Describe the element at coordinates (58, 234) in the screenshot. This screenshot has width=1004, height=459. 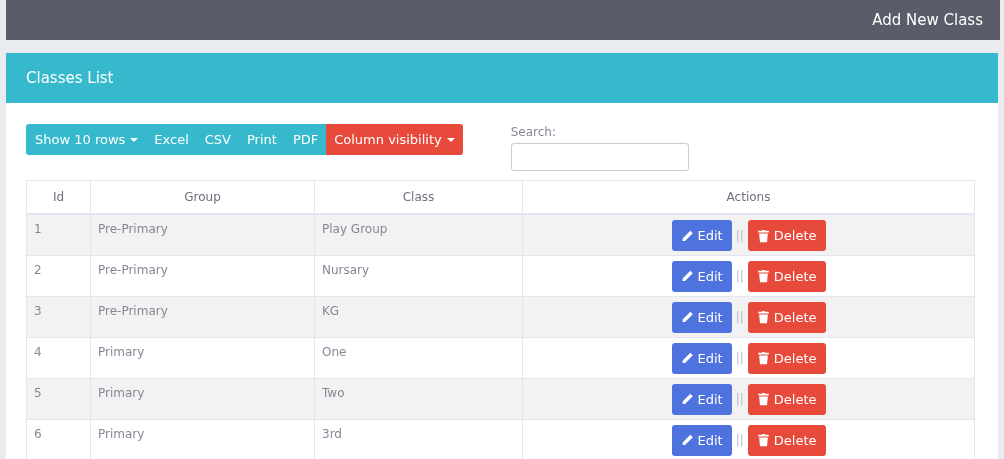
I see `table-cell: 1` at that location.